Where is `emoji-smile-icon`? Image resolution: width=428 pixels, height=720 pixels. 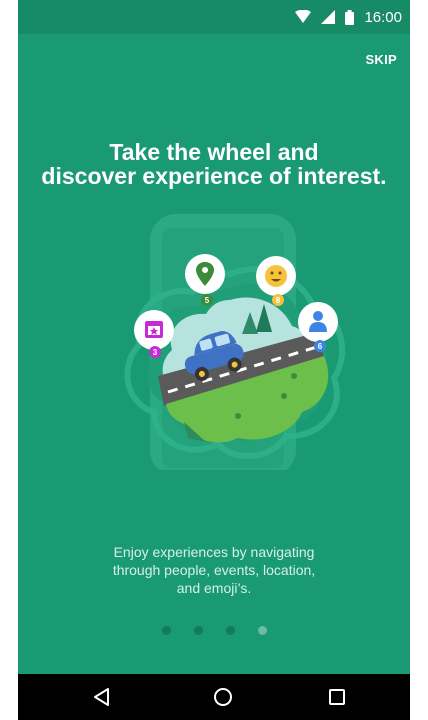
emoji-smile-icon is located at coordinates (276, 276).